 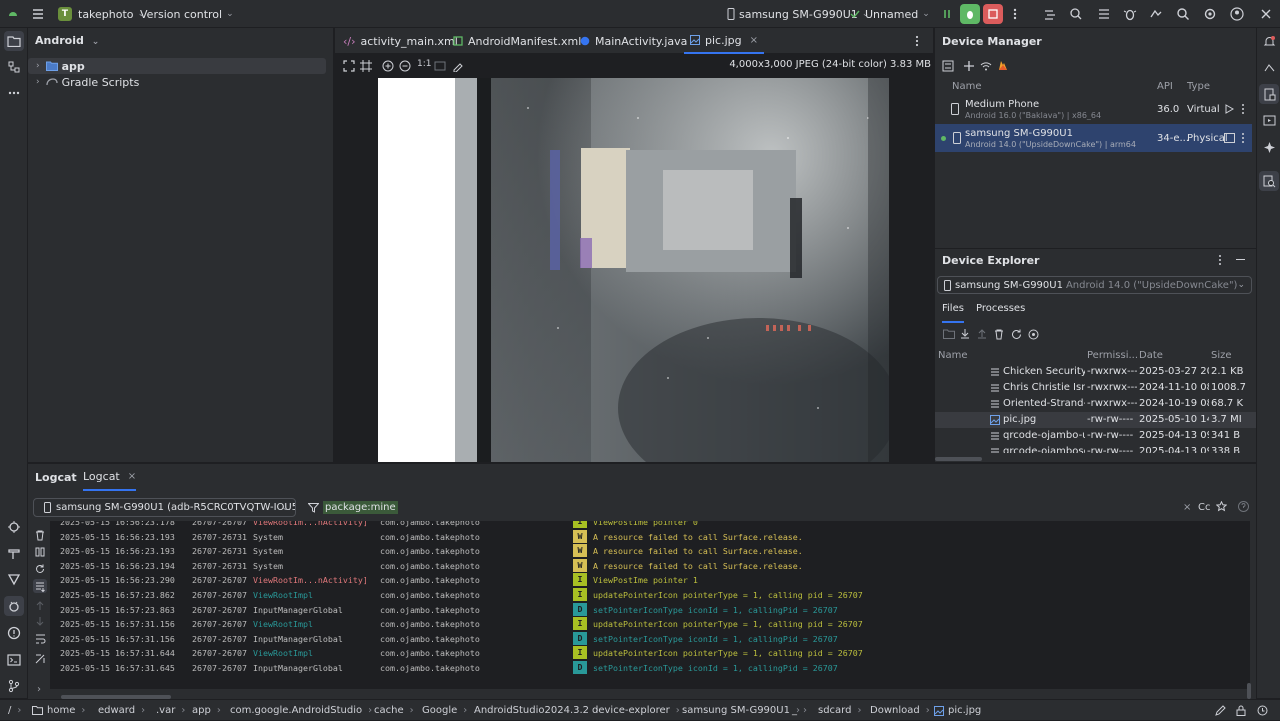 I want to click on app-quality-icon, so click(x=14, y=527).